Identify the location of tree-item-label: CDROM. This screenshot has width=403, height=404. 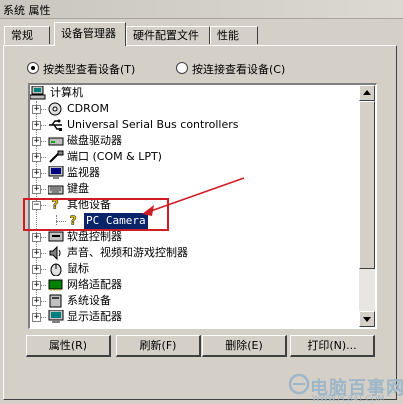
(88, 108).